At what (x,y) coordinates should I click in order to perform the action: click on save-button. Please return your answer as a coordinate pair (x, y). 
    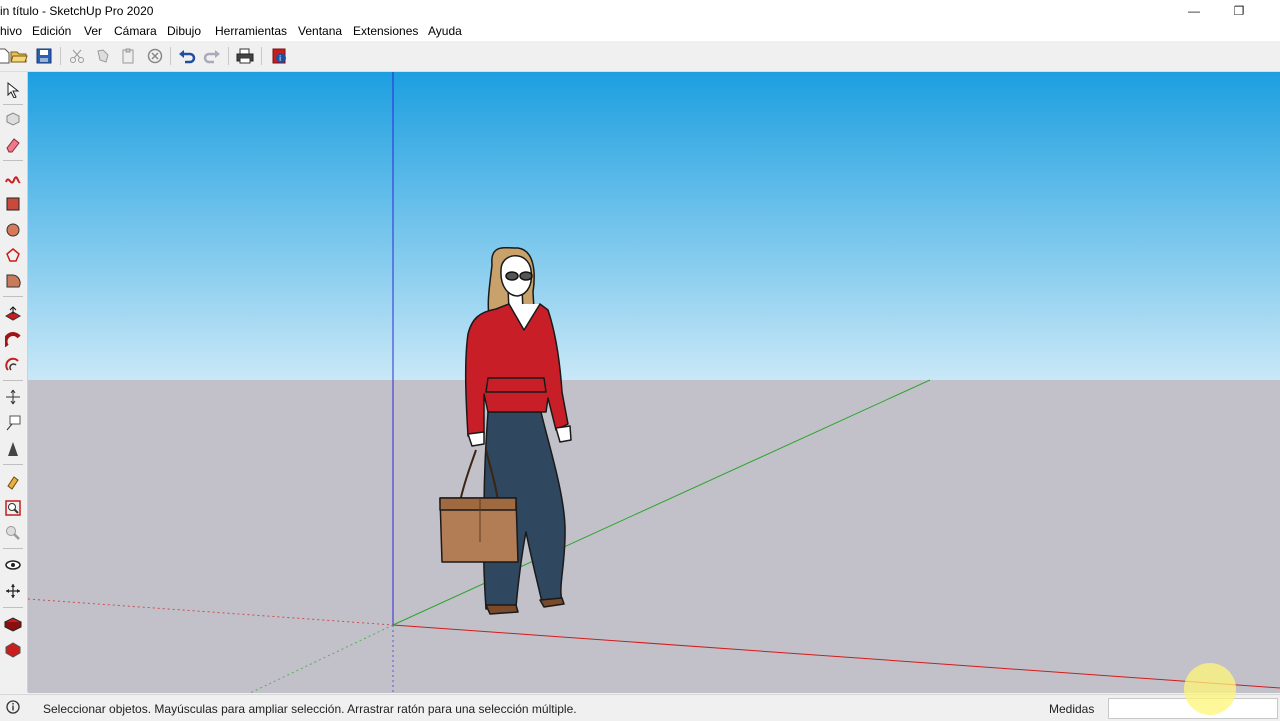
    Looking at the image, I should click on (44, 56).